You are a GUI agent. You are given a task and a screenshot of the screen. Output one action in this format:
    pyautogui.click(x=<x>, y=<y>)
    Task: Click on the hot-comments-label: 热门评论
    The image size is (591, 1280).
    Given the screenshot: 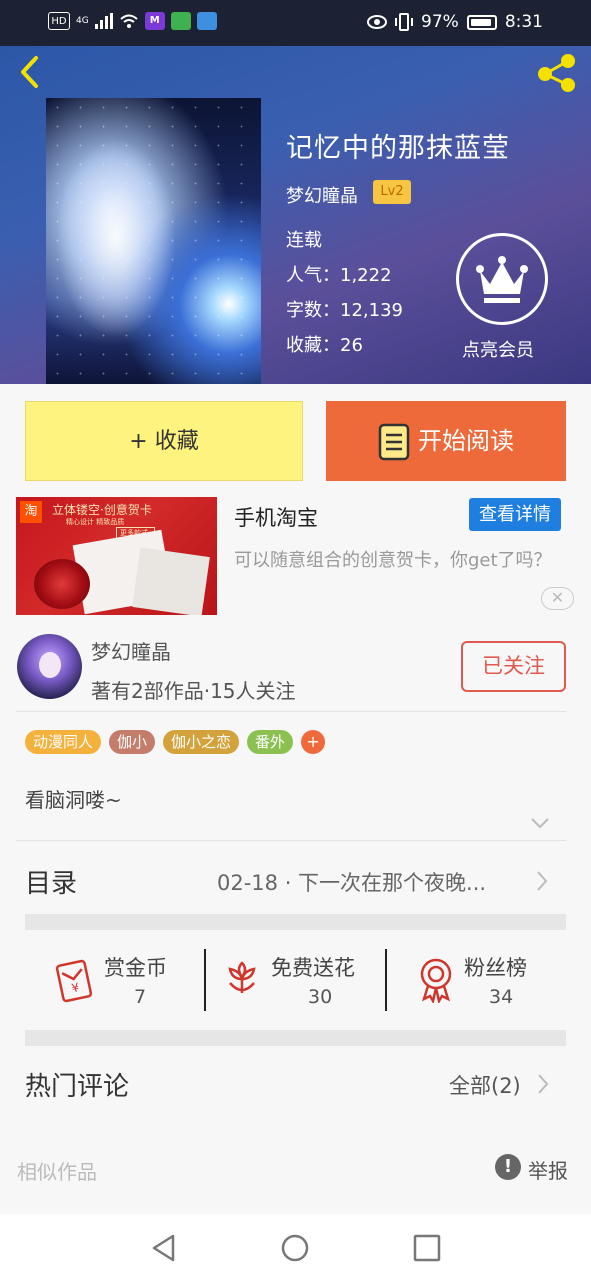 What is the action you would take?
    pyautogui.click(x=77, y=1087)
    